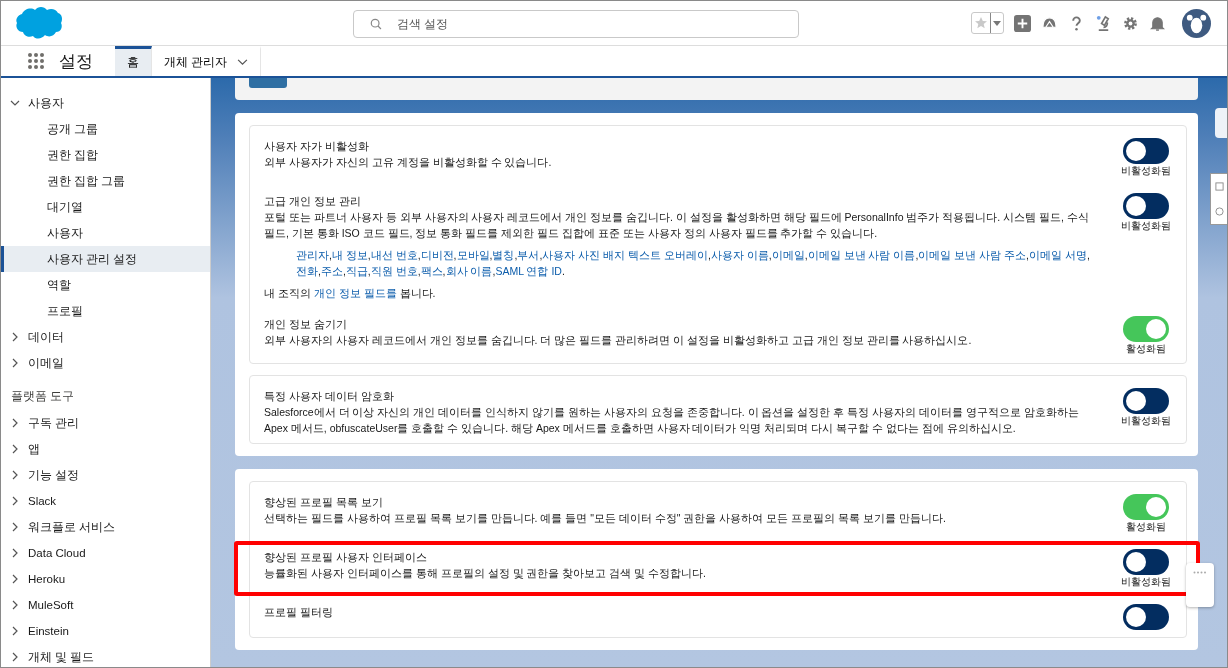 Image resolution: width=1228 pixels, height=668 pixels. Describe the element at coordinates (105, 337) in the screenshot. I see `sidebar-item: 데이터` at that location.